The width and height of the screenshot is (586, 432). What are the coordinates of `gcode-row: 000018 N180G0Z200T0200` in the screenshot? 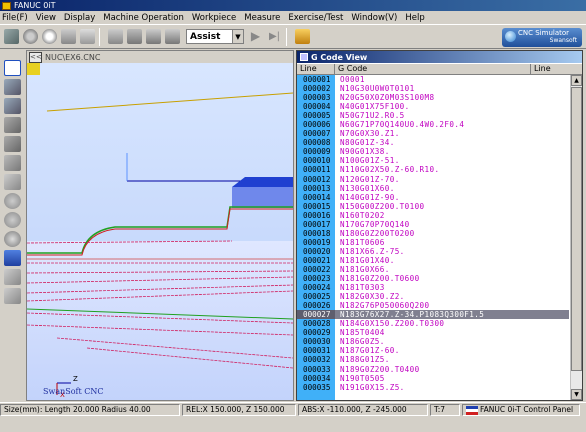 It's located at (433, 233).